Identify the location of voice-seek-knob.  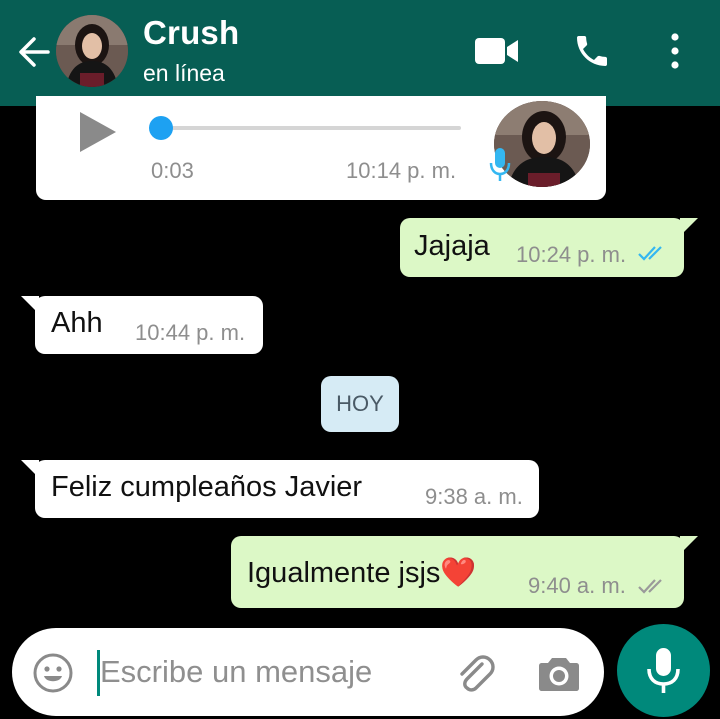
(161, 128).